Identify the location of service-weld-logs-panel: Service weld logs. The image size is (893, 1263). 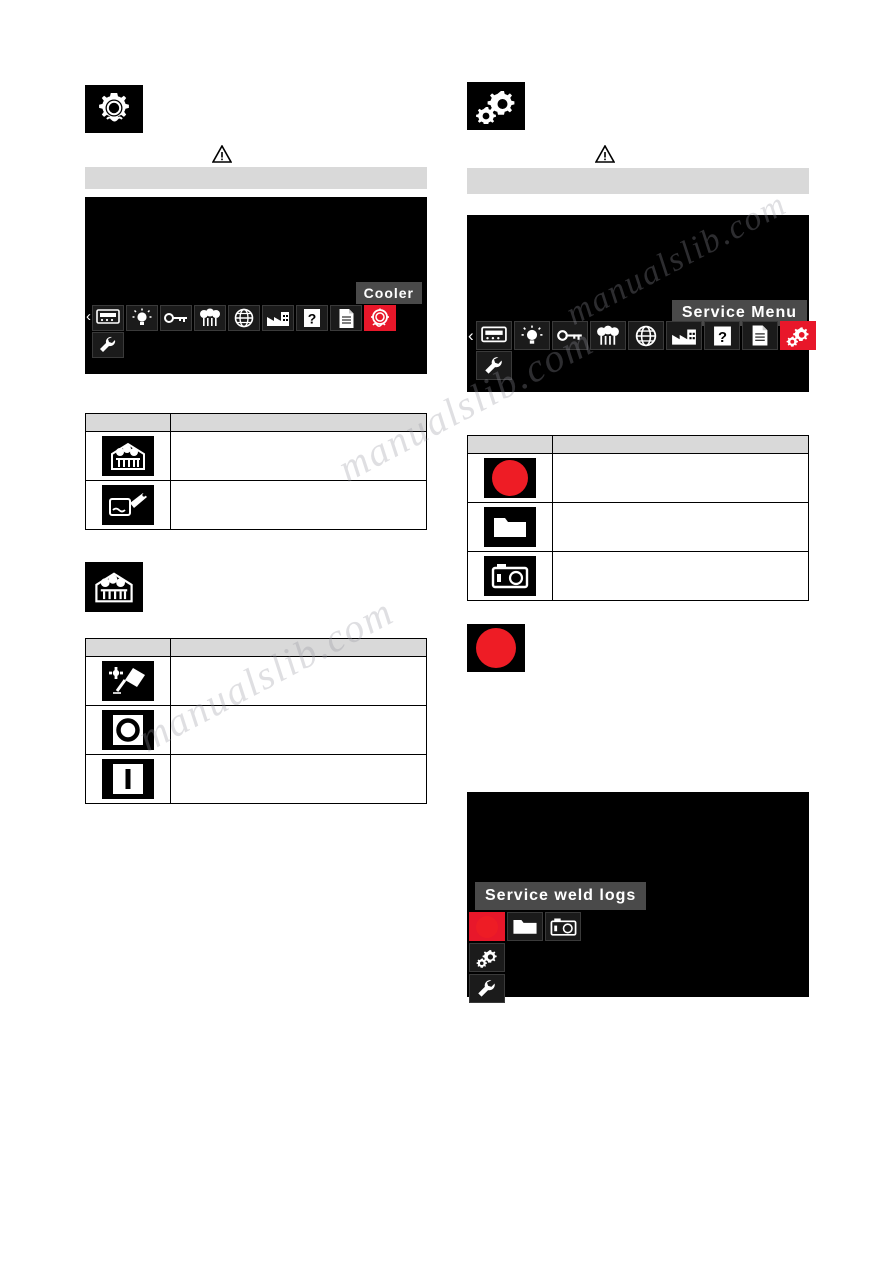
(638, 897).